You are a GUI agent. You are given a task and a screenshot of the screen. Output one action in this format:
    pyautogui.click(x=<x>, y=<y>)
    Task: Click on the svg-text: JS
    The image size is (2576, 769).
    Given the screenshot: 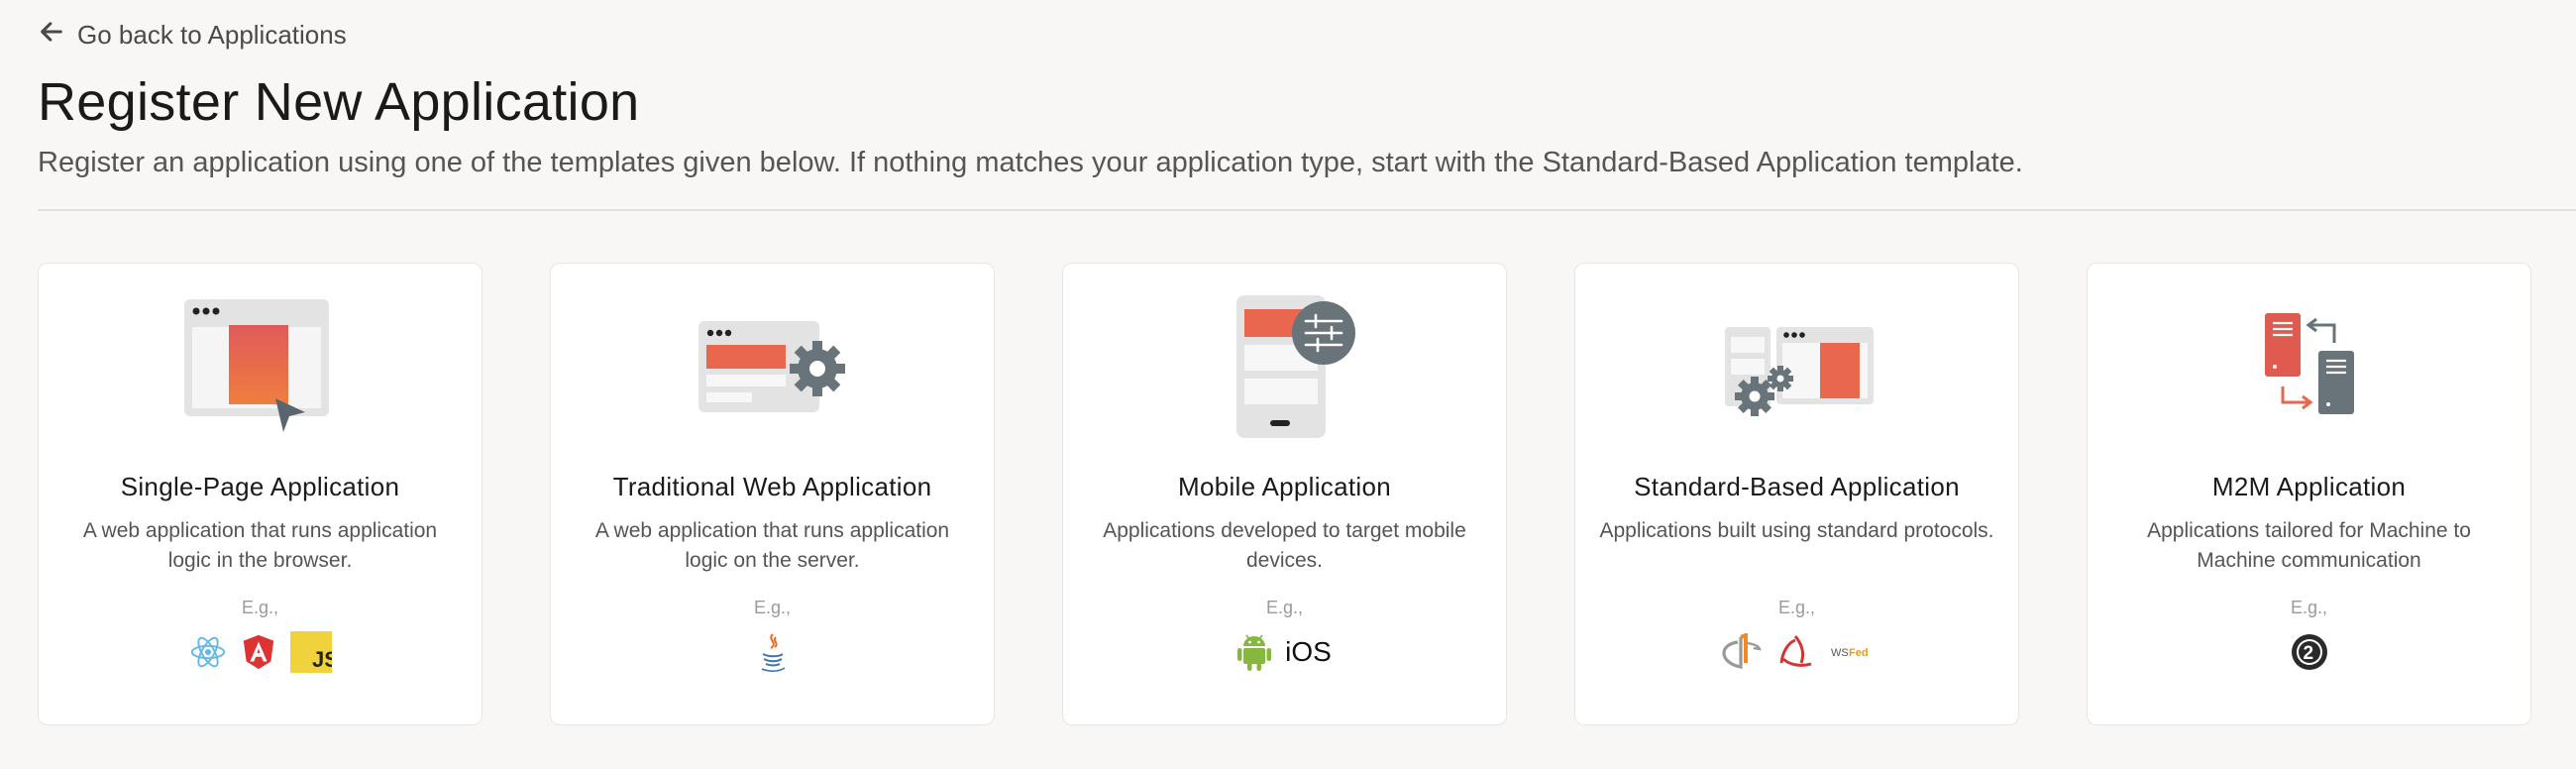 What is the action you would take?
    pyautogui.click(x=322, y=659)
    